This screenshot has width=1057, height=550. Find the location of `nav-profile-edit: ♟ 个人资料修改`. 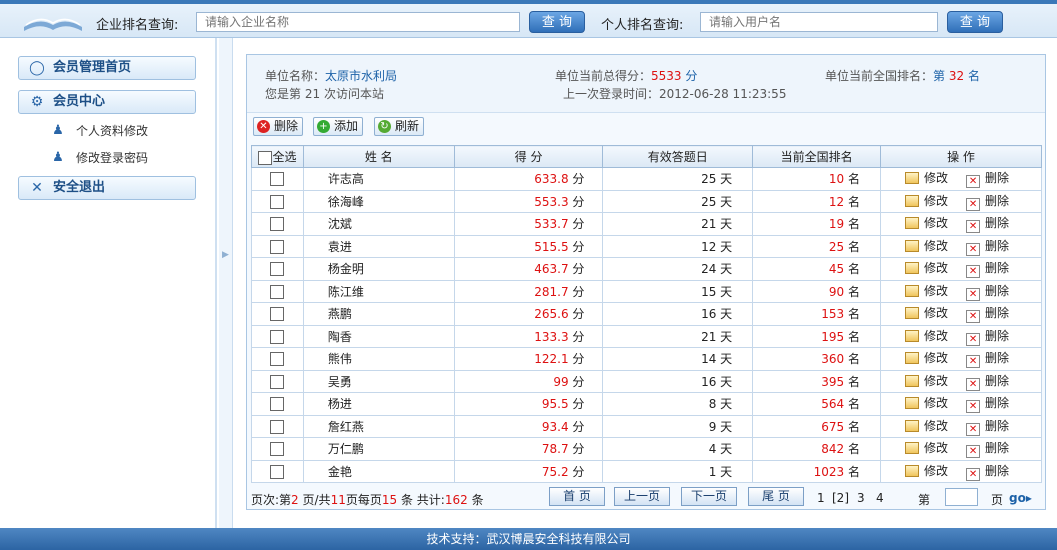

nav-profile-edit: ♟ 个人资料修改 is located at coordinates (99, 131).